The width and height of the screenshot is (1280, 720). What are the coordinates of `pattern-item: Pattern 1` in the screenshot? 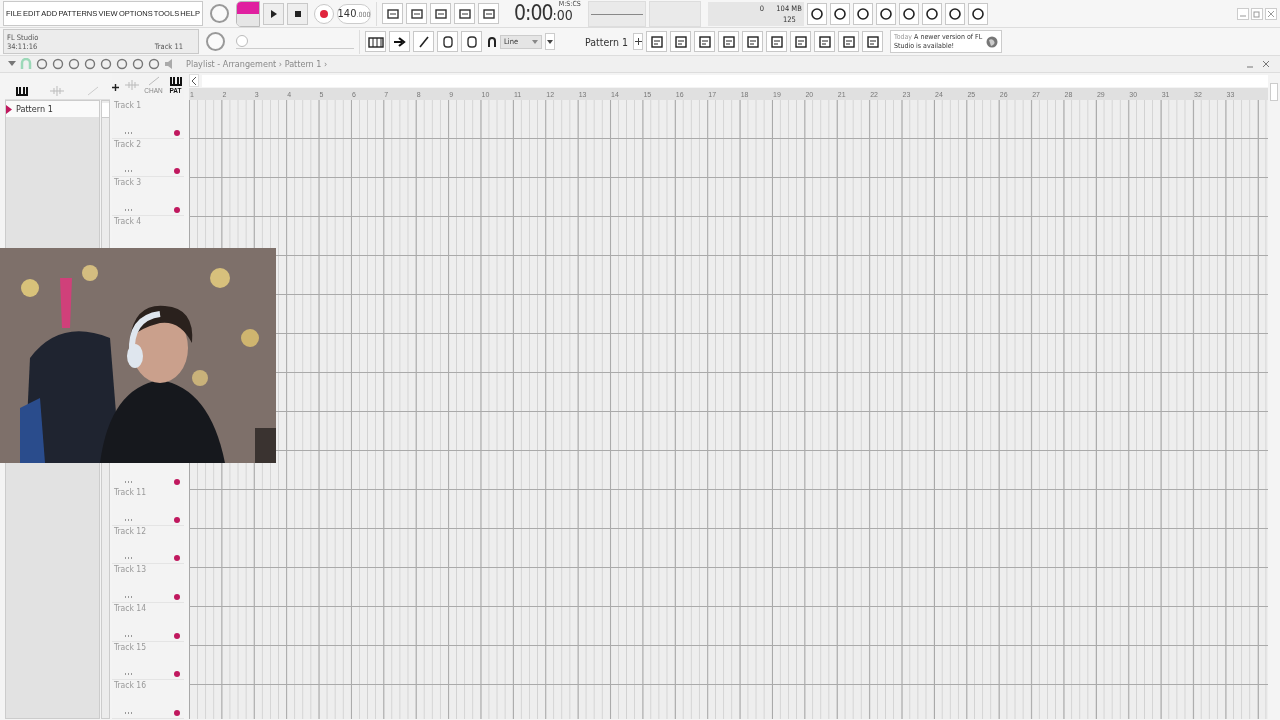 It's located at (52, 109).